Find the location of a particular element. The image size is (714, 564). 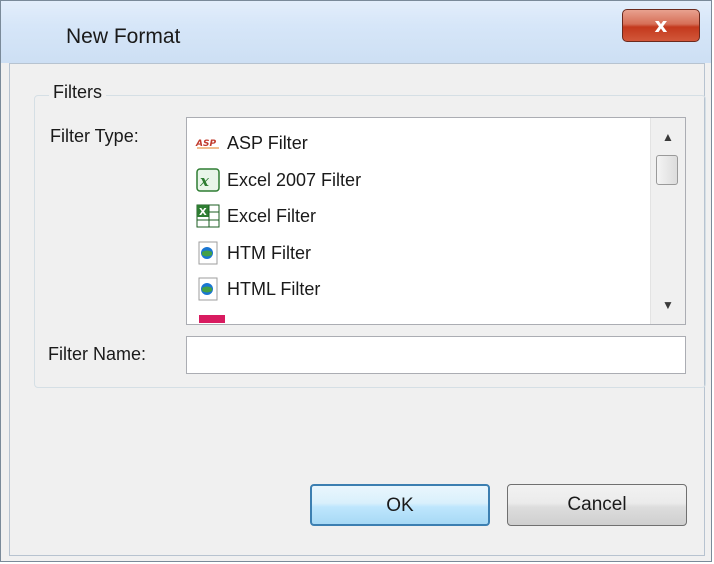

asp-icon: ASP is located at coordinates (207, 144).